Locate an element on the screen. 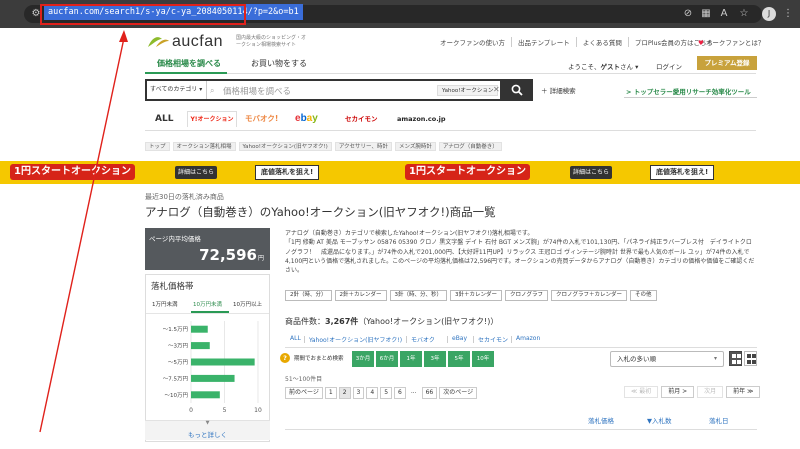 This screenshot has height=449, width=800. translate-icon: A is located at coordinates (724, 14).